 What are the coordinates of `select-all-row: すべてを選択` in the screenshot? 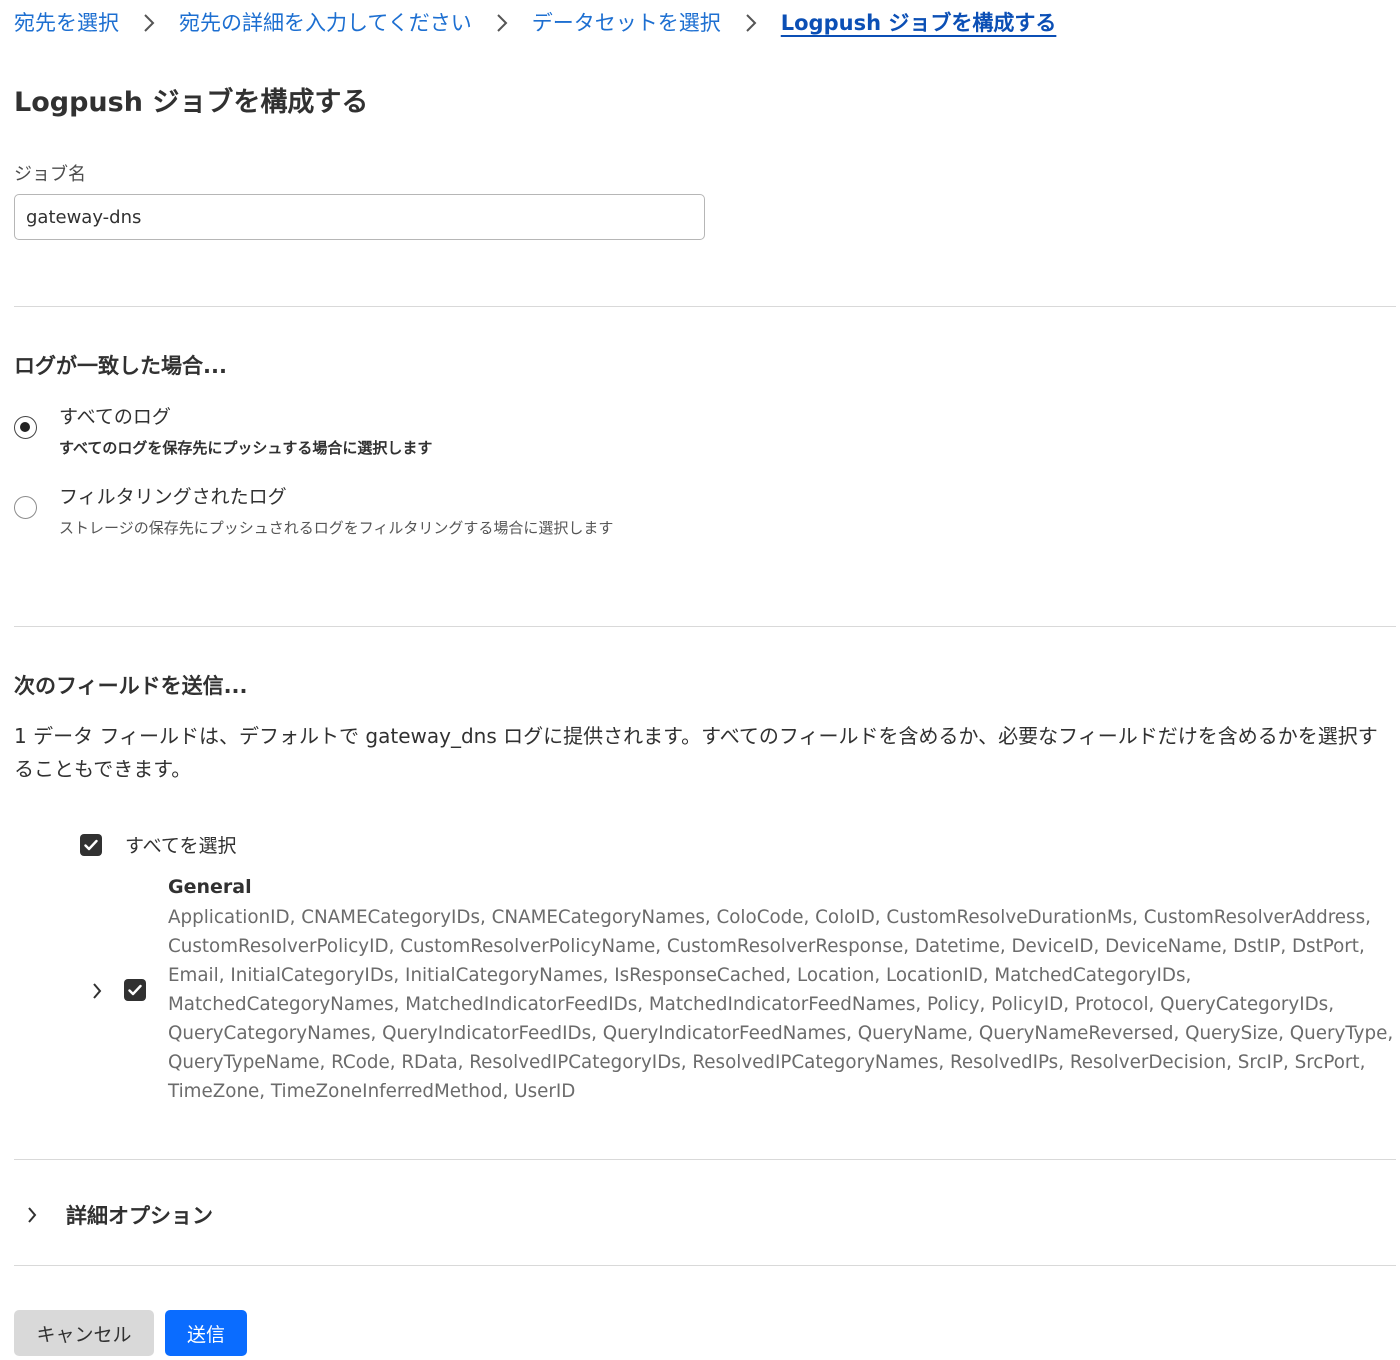 It's located at (158, 844).